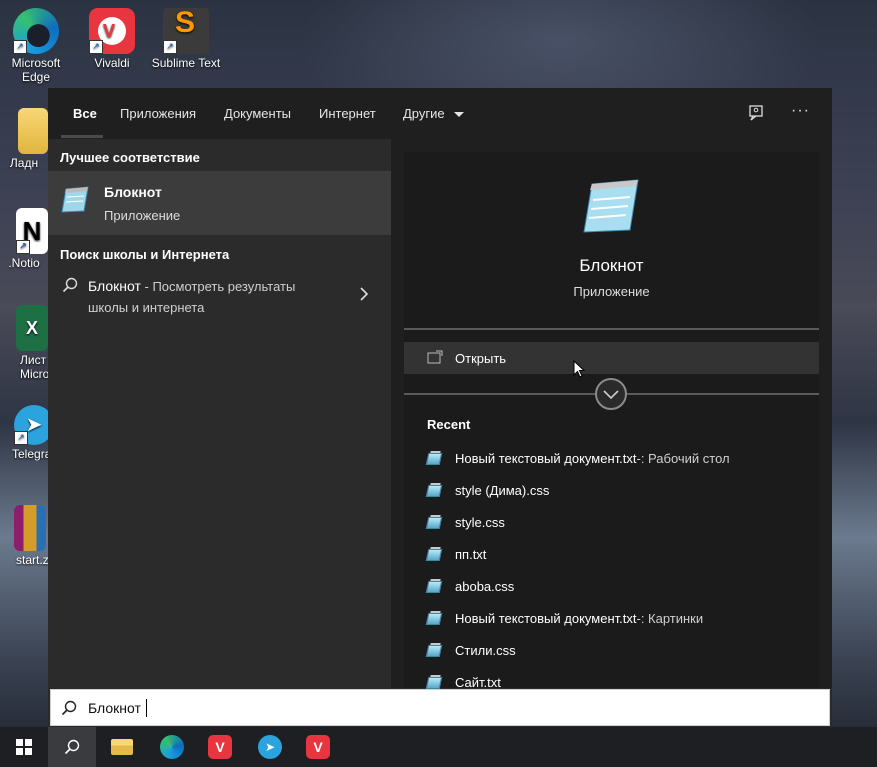 This screenshot has width=877, height=767. What do you see at coordinates (186, 63) in the screenshot?
I see `desktop-icon-label: Sublime Text` at bounding box center [186, 63].